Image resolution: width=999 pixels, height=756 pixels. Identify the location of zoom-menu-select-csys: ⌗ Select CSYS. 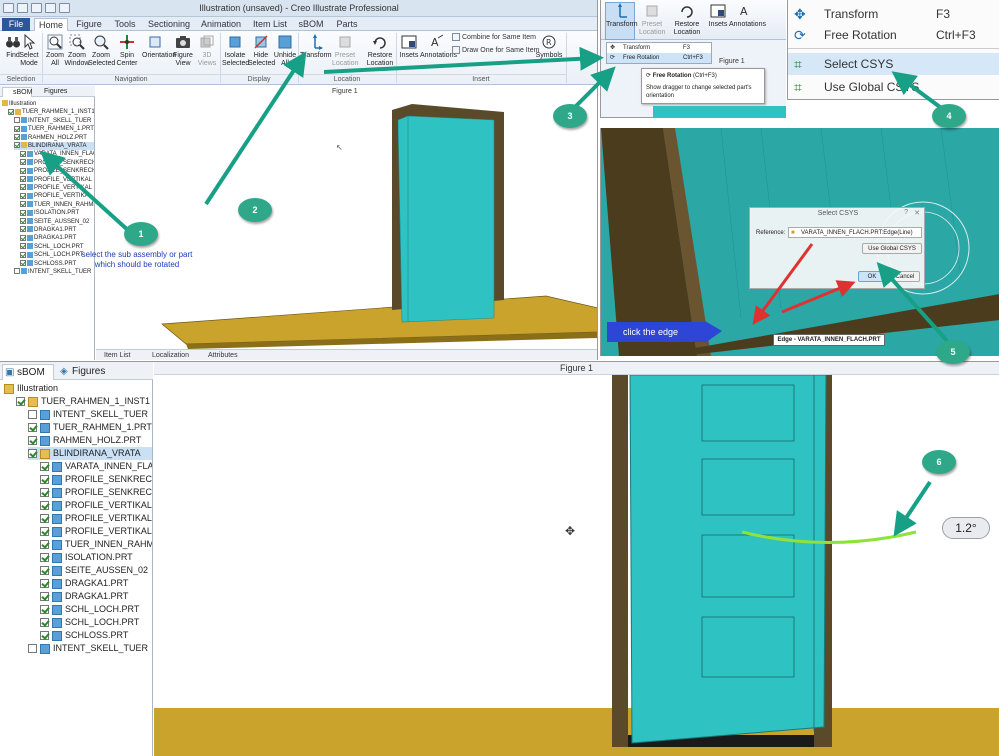
(893, 64).